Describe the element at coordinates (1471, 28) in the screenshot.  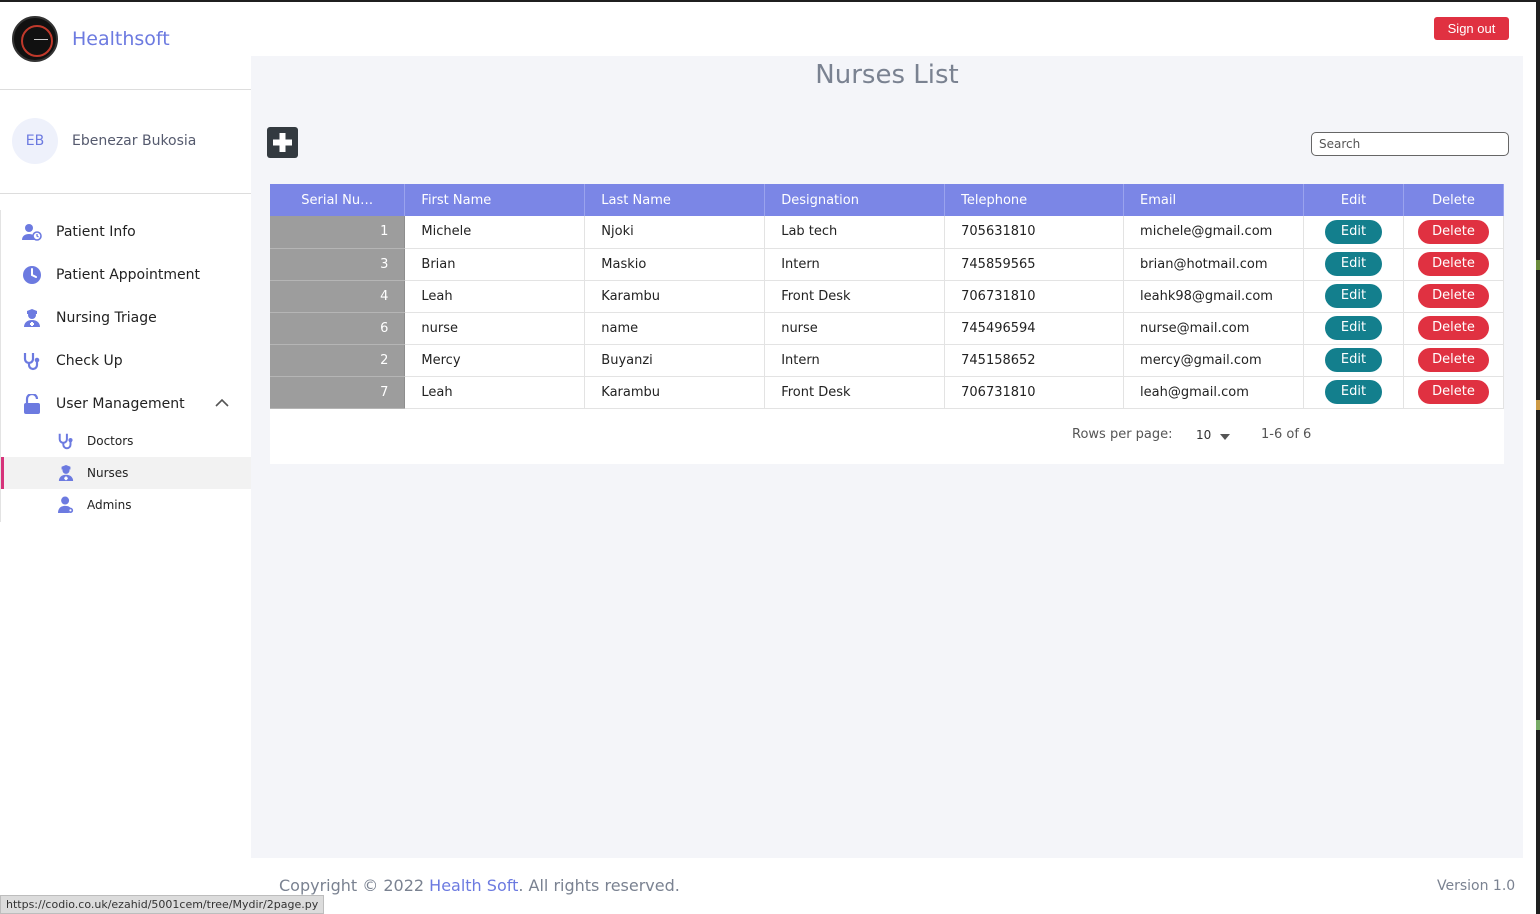
I see `sign-out-button: Sign out` at that location.